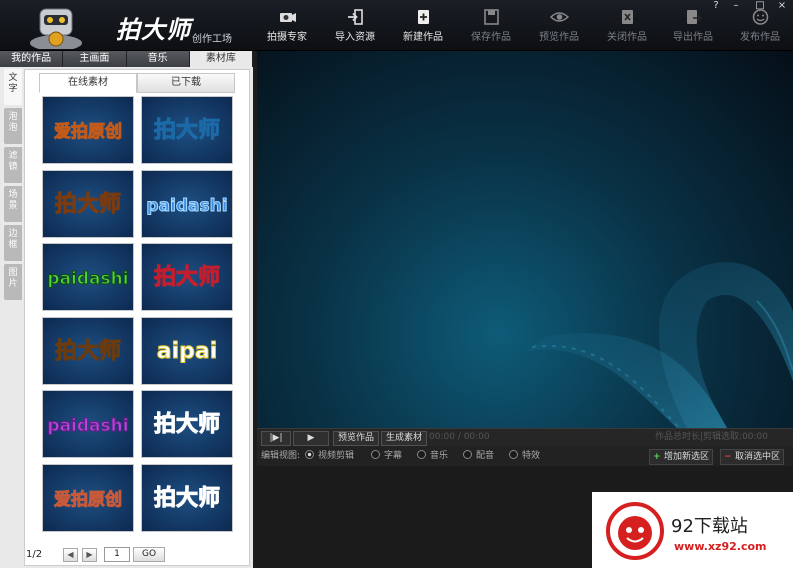 This screenshot has width=793, height=568. I want to click on sub-tab-1: 已下载, so click(186, 83).